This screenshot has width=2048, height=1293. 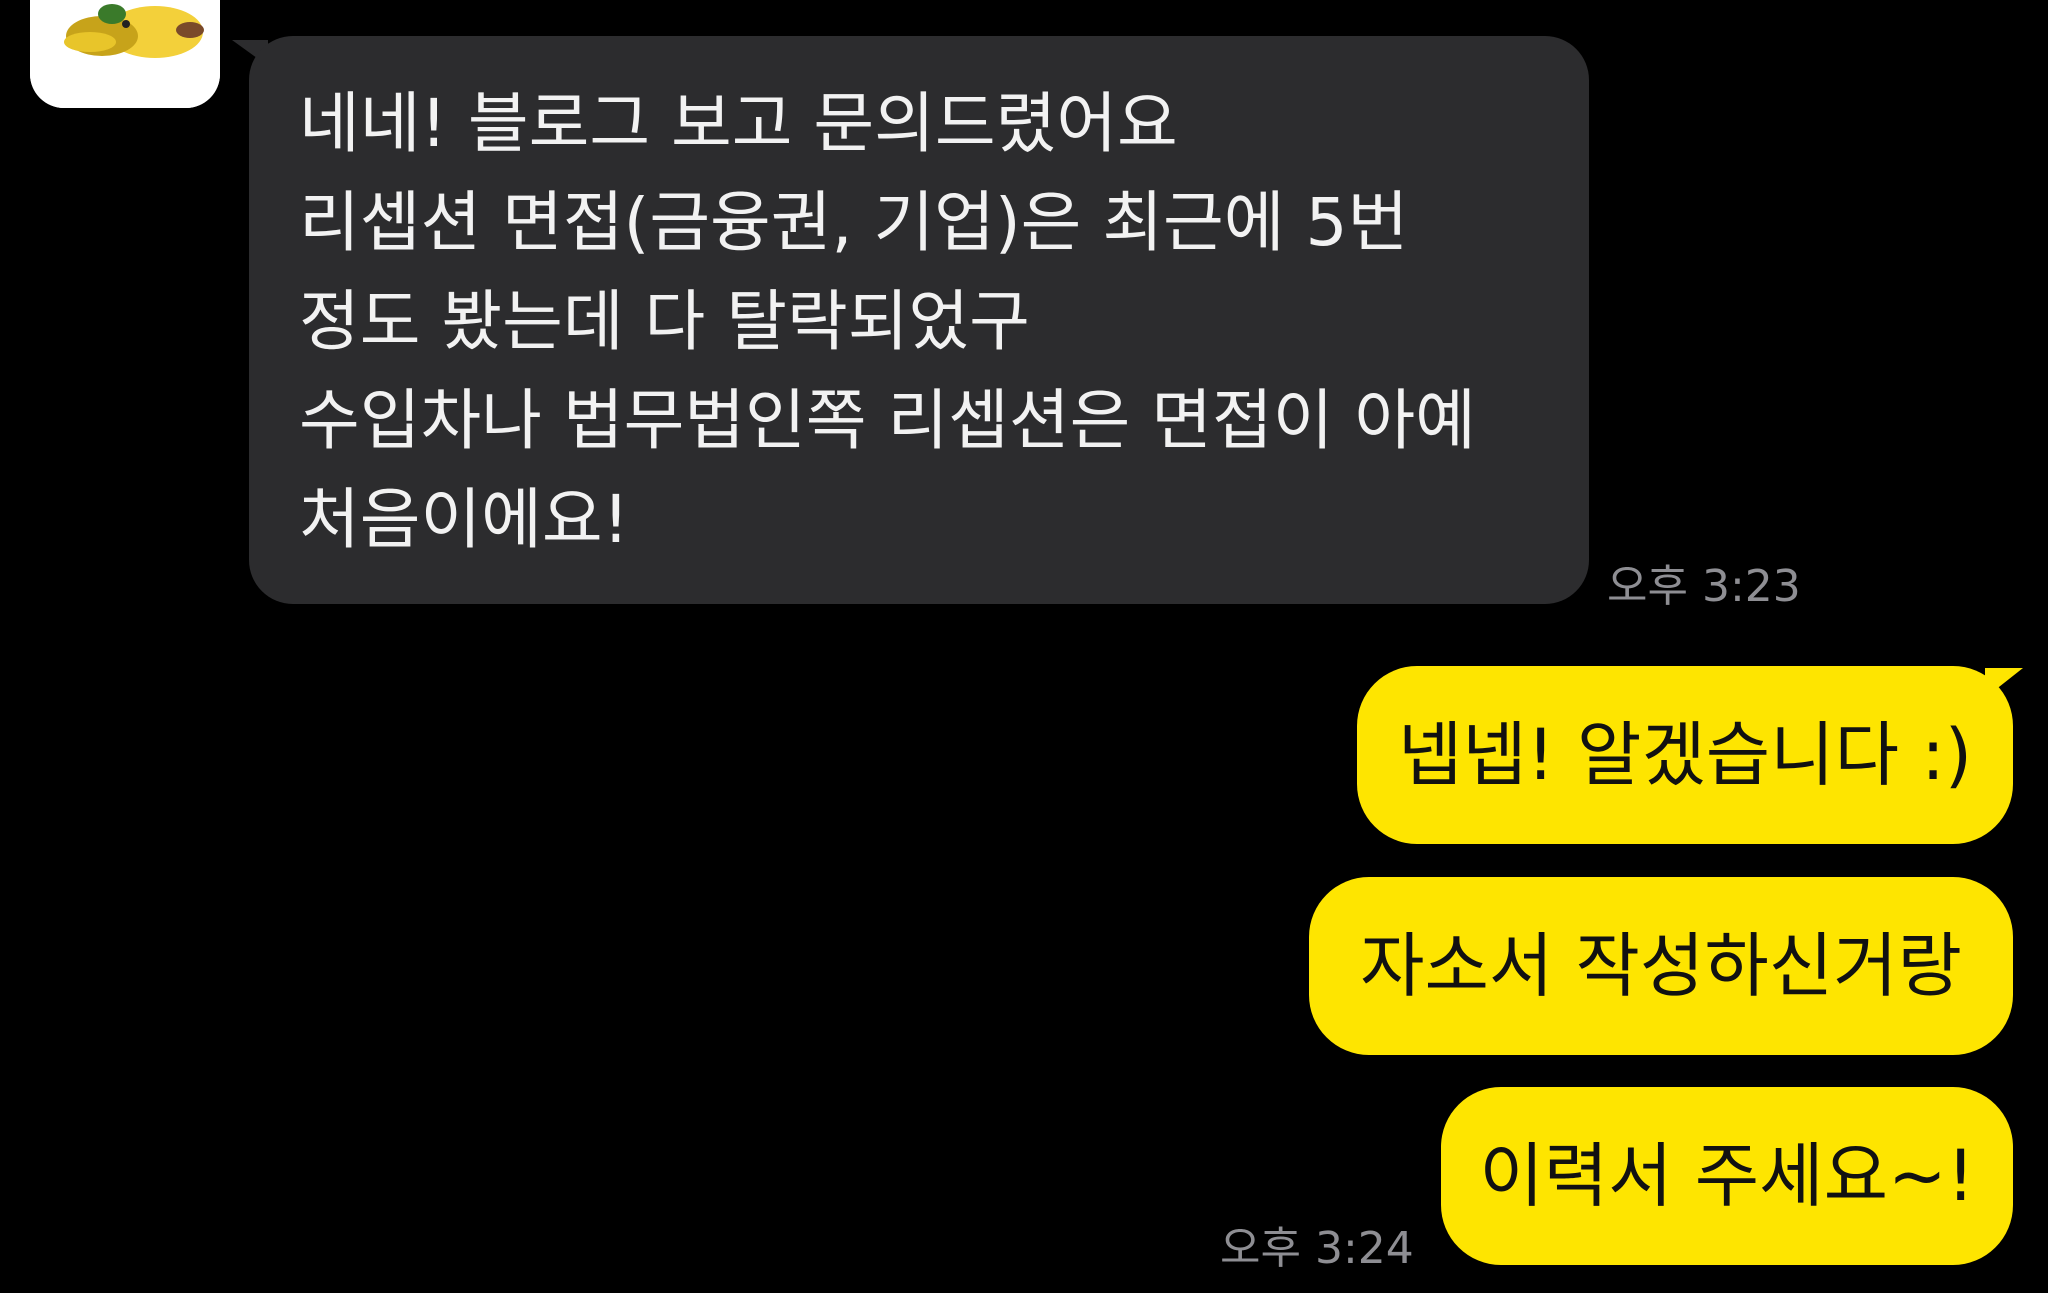 What do you see at coordinates (1727, 1176) in the screenshot?
I see `sent-message-bubble-3: 이력서 주세요~!` at bounding box center [1727, 1176].